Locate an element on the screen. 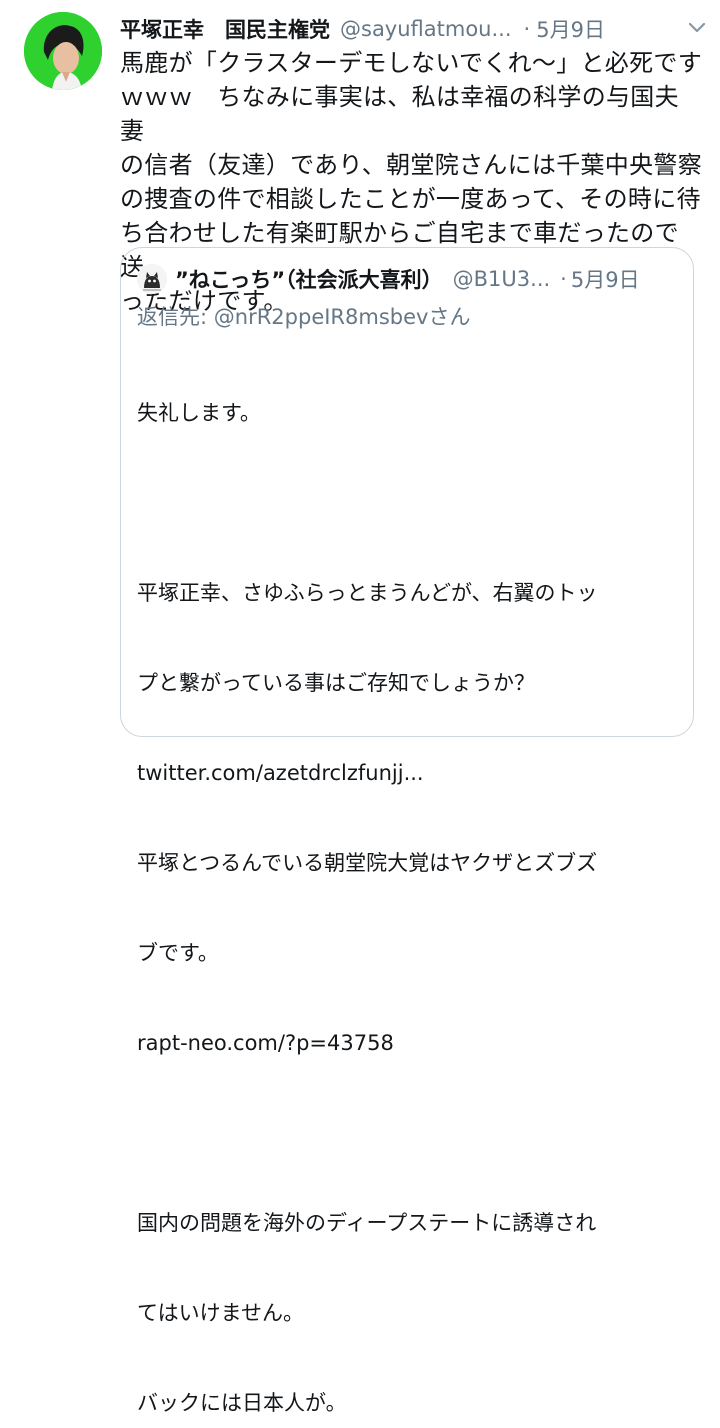 The height and width of the screenshot is (1428, 720). quoted-line: 失礼します。 is located at coordinates (199, 413).